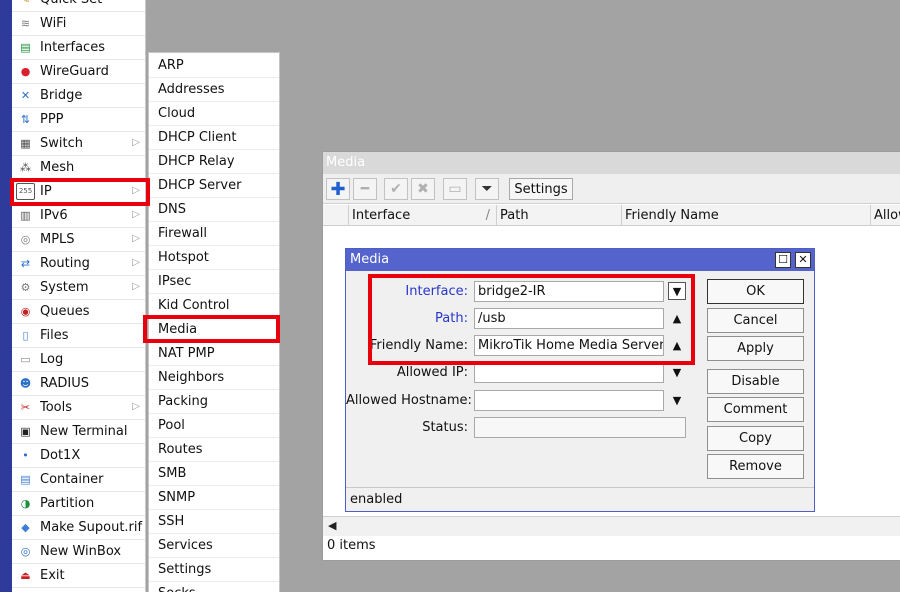 This screenshot has height=592, width=900. I want to click on sidebar-item-wifi: ≋ WiFi, so click(78, 24).